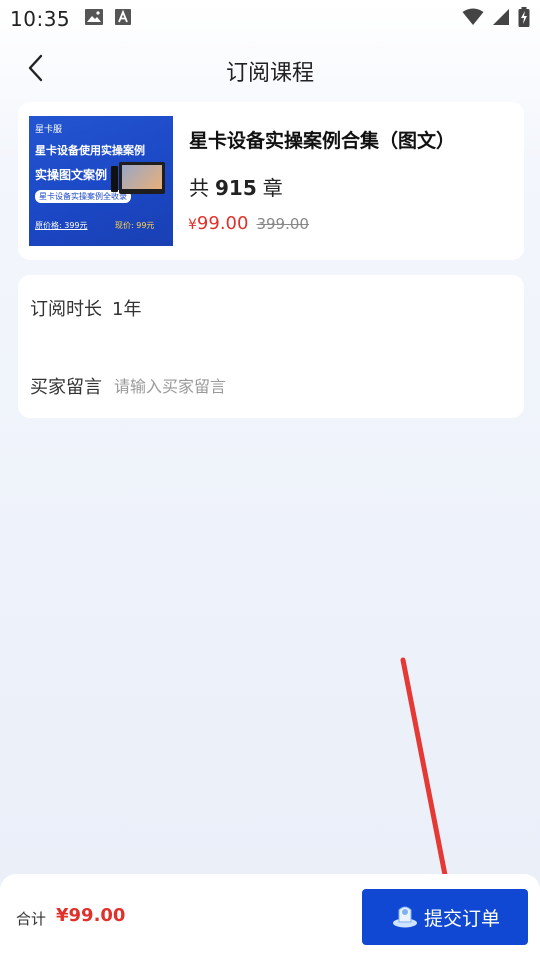 The height and width of the screenshot is (960, 540). What do you see at coordinates (71, 175) in the screenshot?
I see `cover-subhead: 实操图文案例` at bounding box center [71, 175].